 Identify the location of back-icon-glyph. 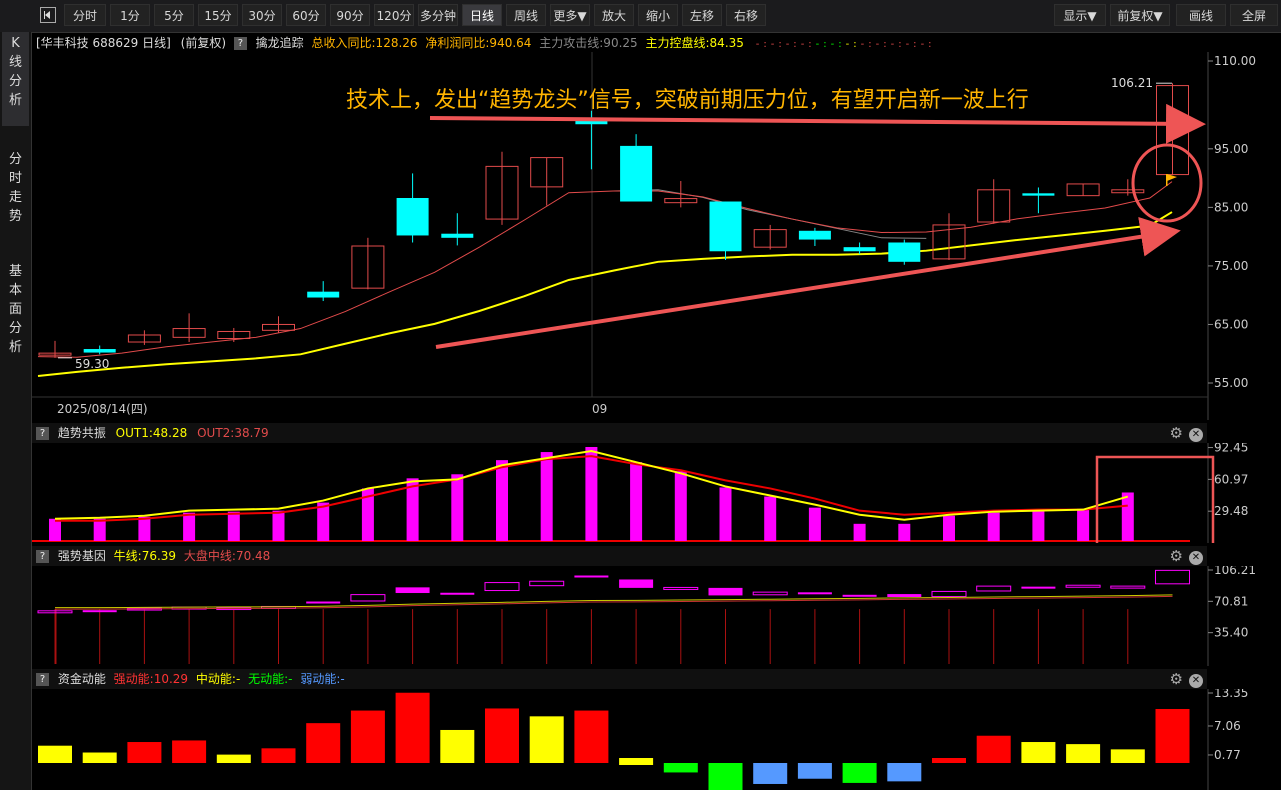
(47, 15).